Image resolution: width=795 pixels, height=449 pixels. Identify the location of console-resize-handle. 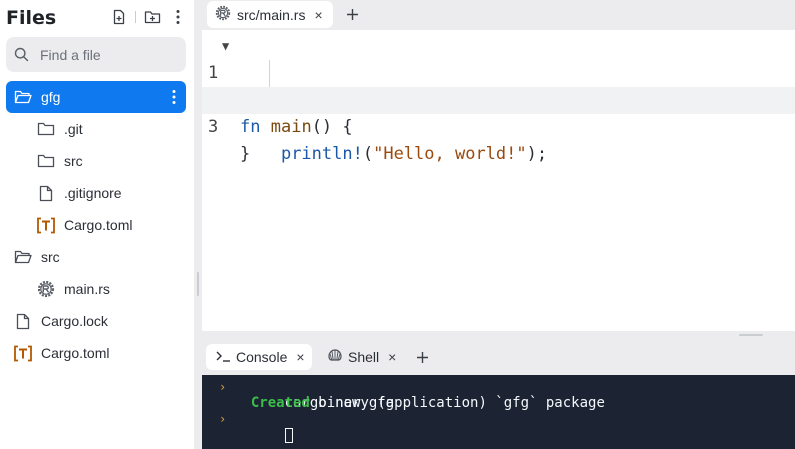
(498, 335).